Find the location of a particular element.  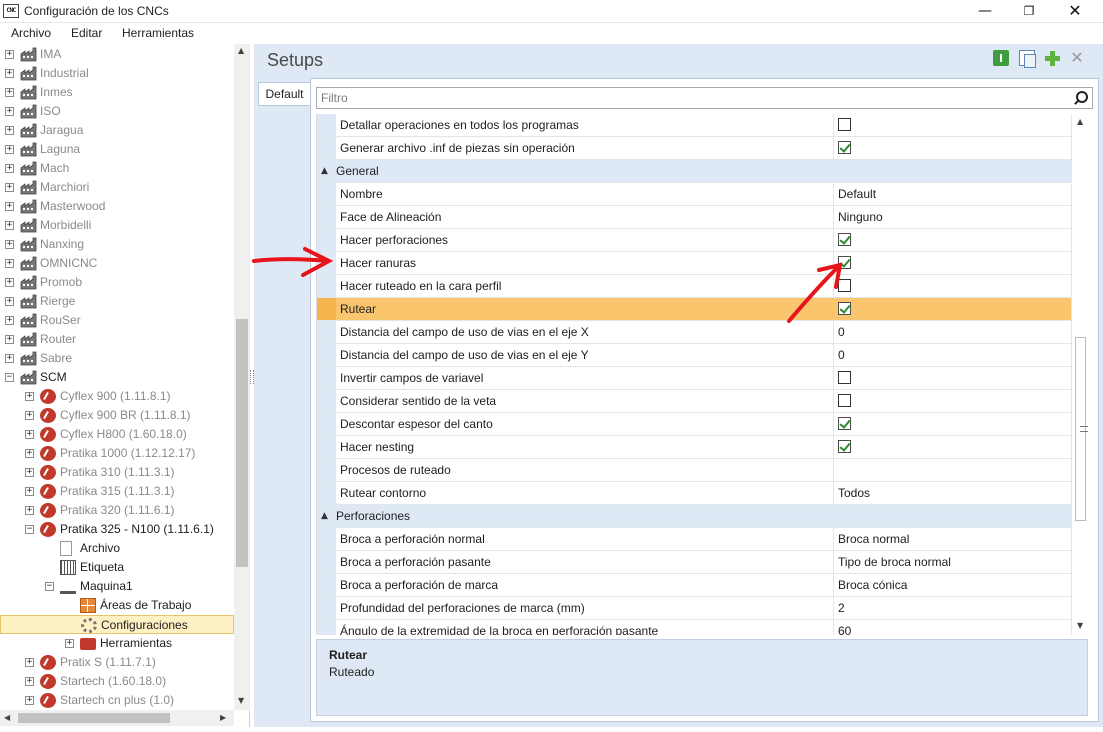

tree-item: + Cyflex H800 (1.60.18.0) is located at coordinates (117, 434).